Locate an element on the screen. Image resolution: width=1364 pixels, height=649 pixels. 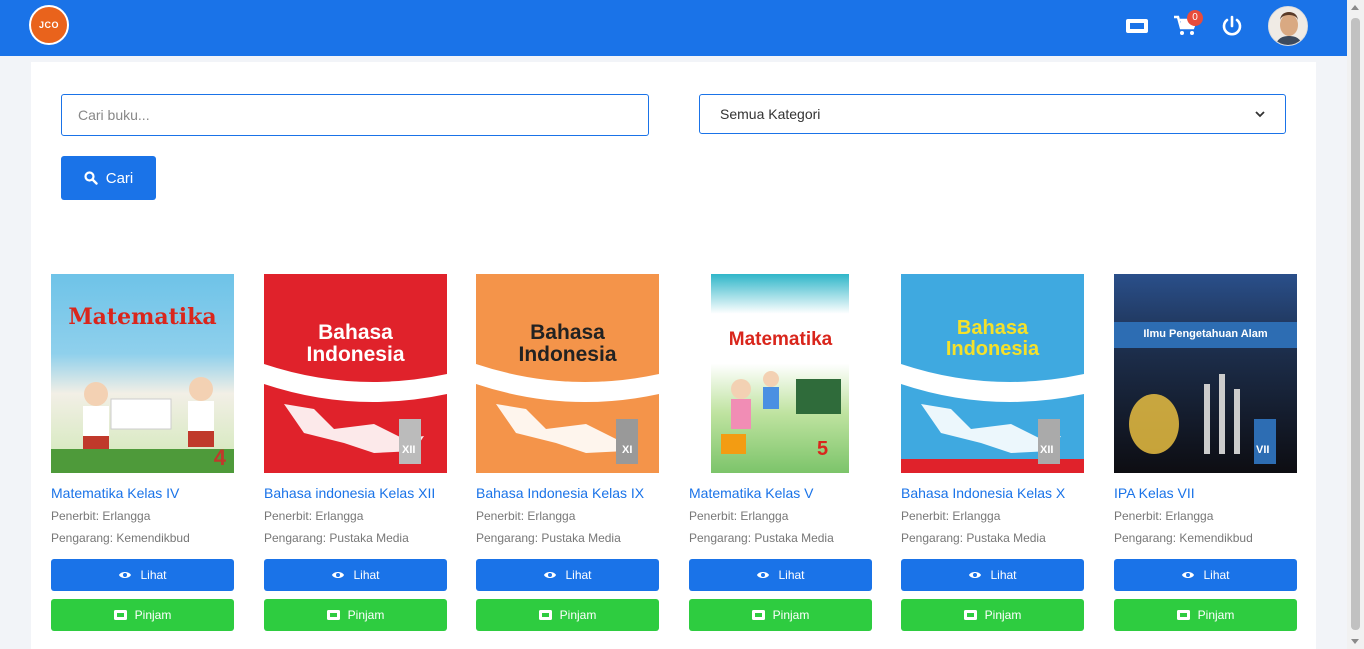
book-cover: Matematika 5 is located at coordinates (780, 373).